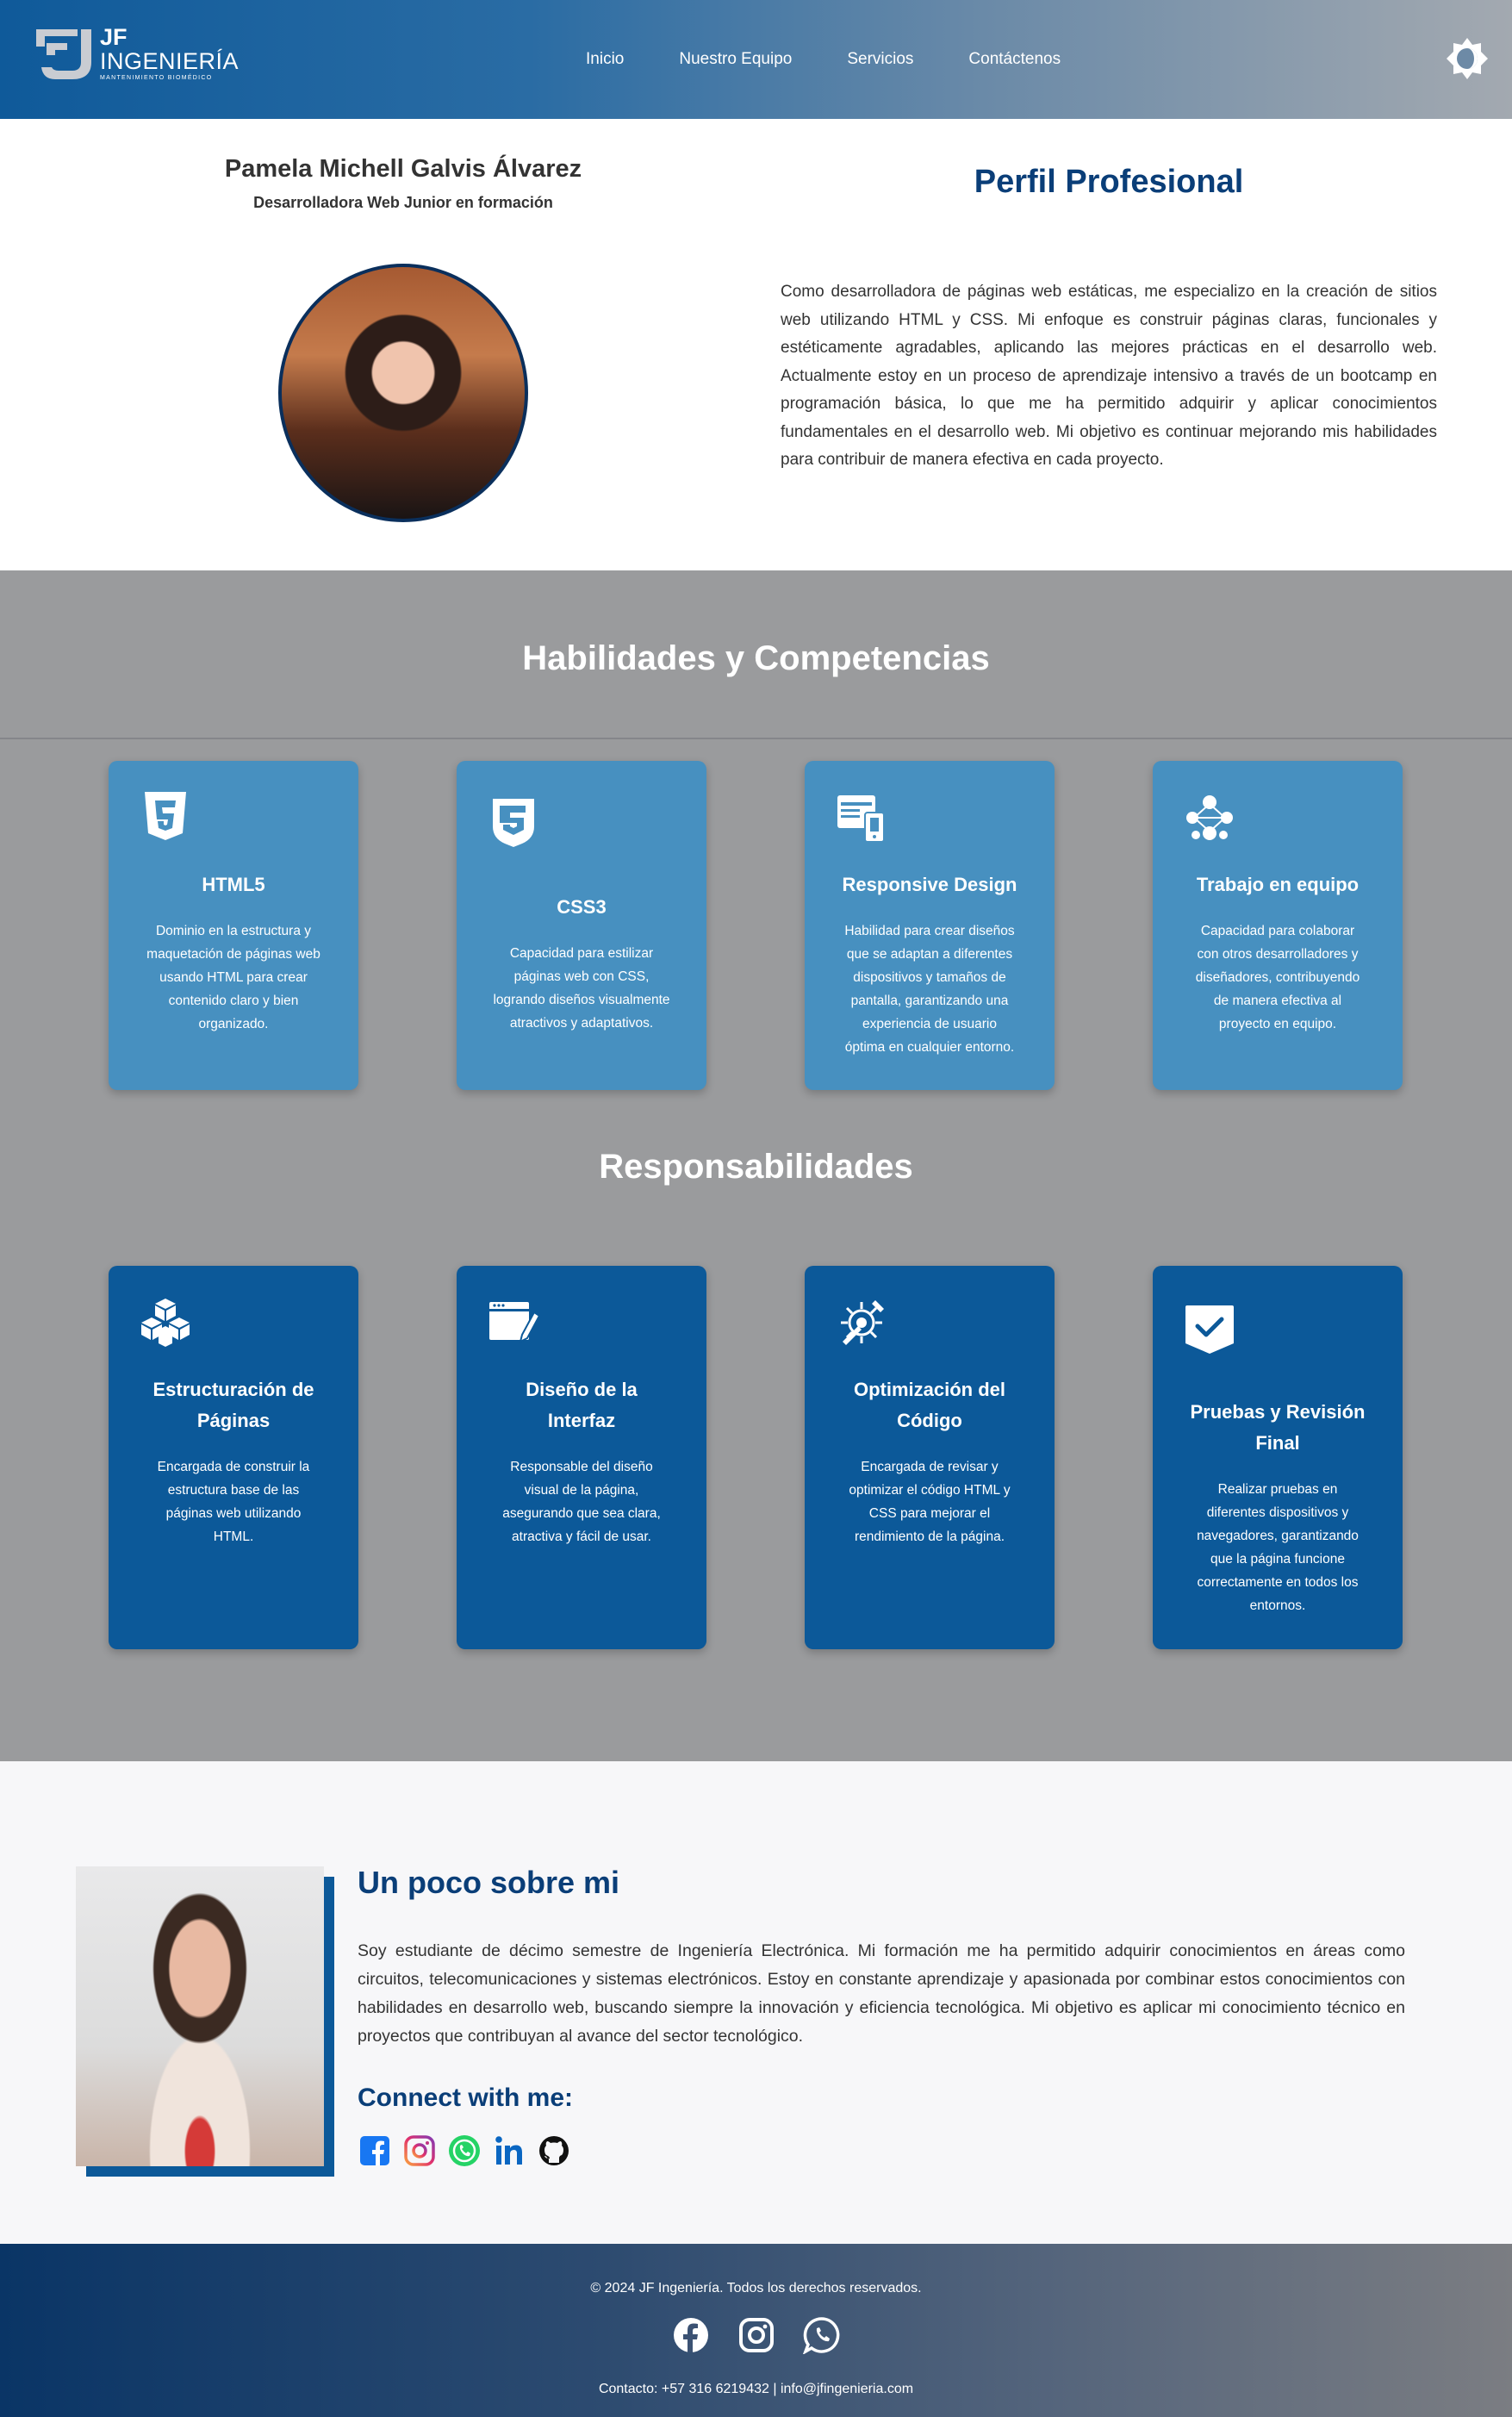  I want to click on logo-line-1: JF, so click(114, 37).